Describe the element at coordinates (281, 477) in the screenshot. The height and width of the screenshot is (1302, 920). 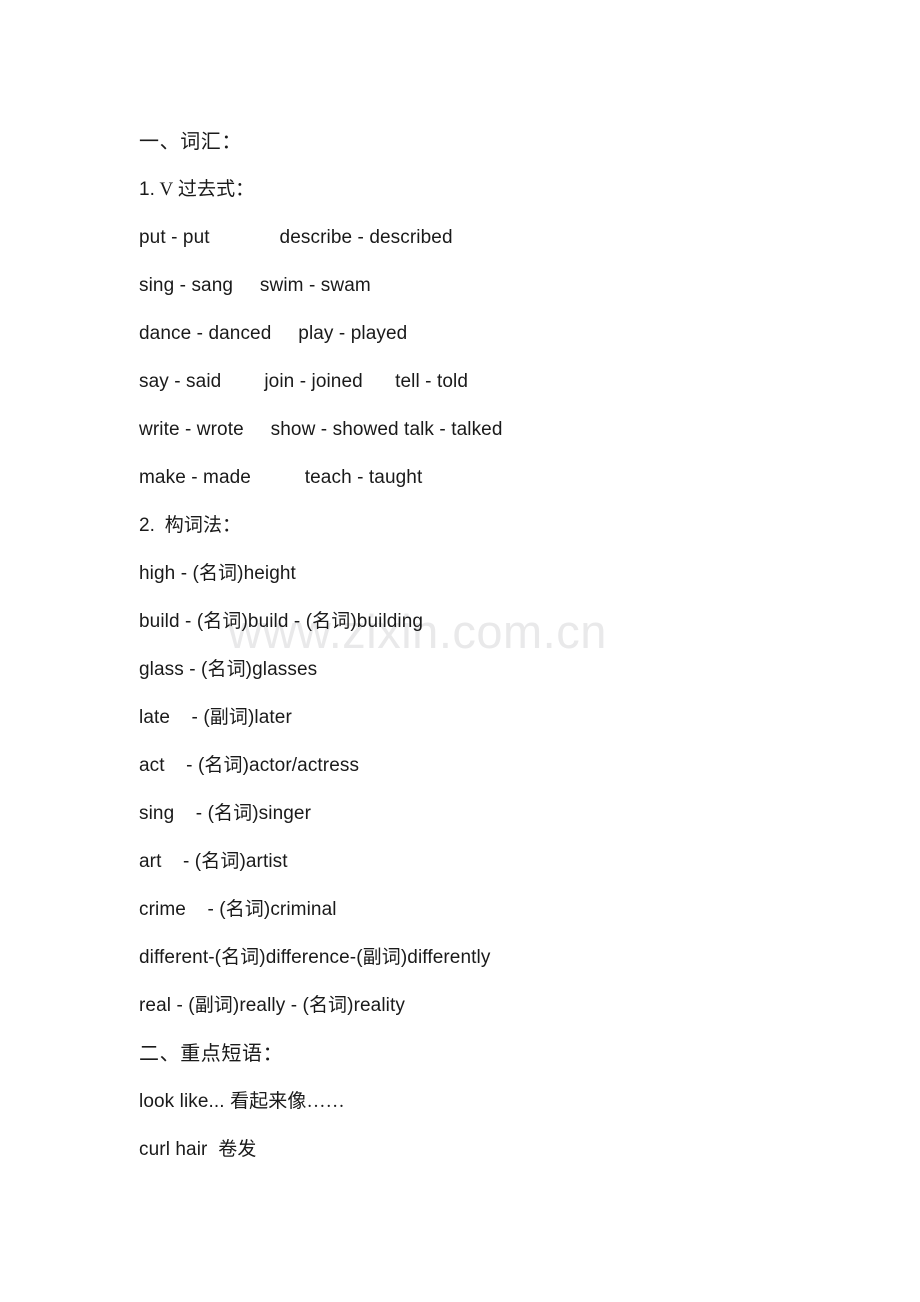
I see `verb-line: make - made teach - taught` at that location.